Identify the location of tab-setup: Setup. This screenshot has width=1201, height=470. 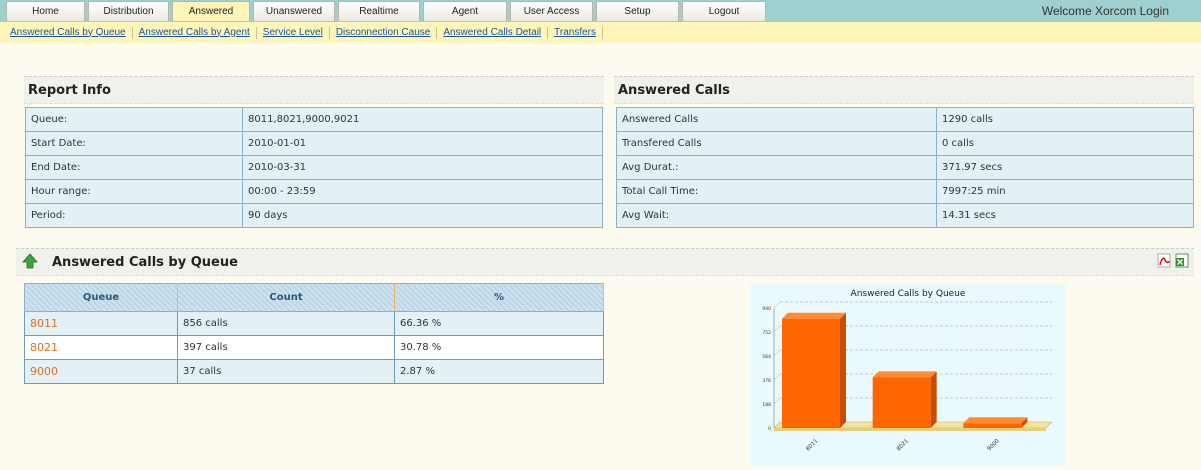
(637, 11).